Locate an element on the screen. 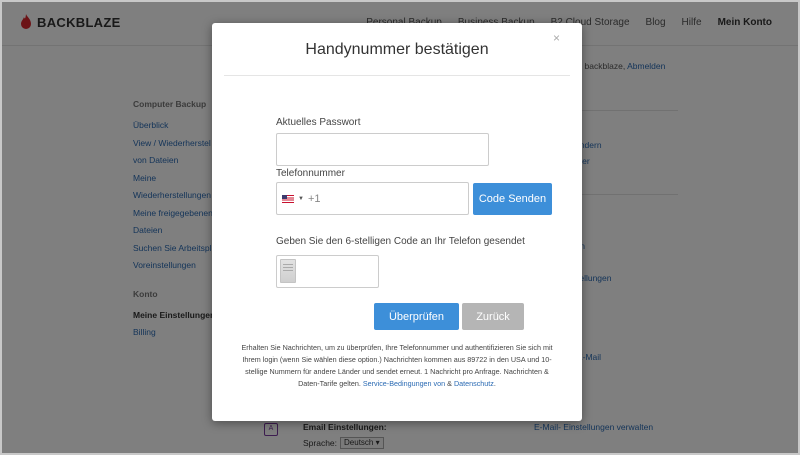 This screenshot has width=800, height=455. back-button: Zurück is located at coordinates (493, 316).